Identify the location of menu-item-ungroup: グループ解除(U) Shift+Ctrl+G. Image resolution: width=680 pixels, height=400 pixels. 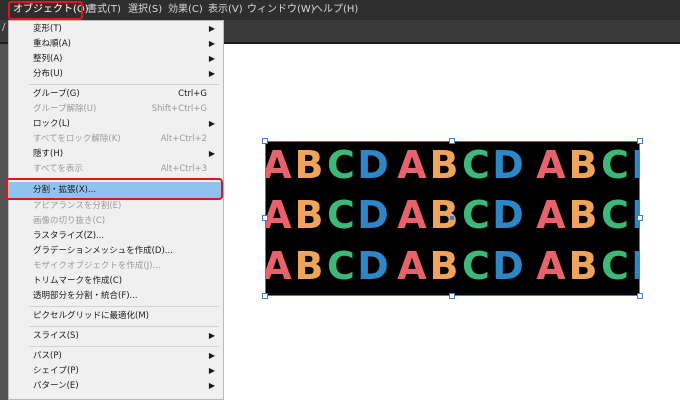
(116, 109).